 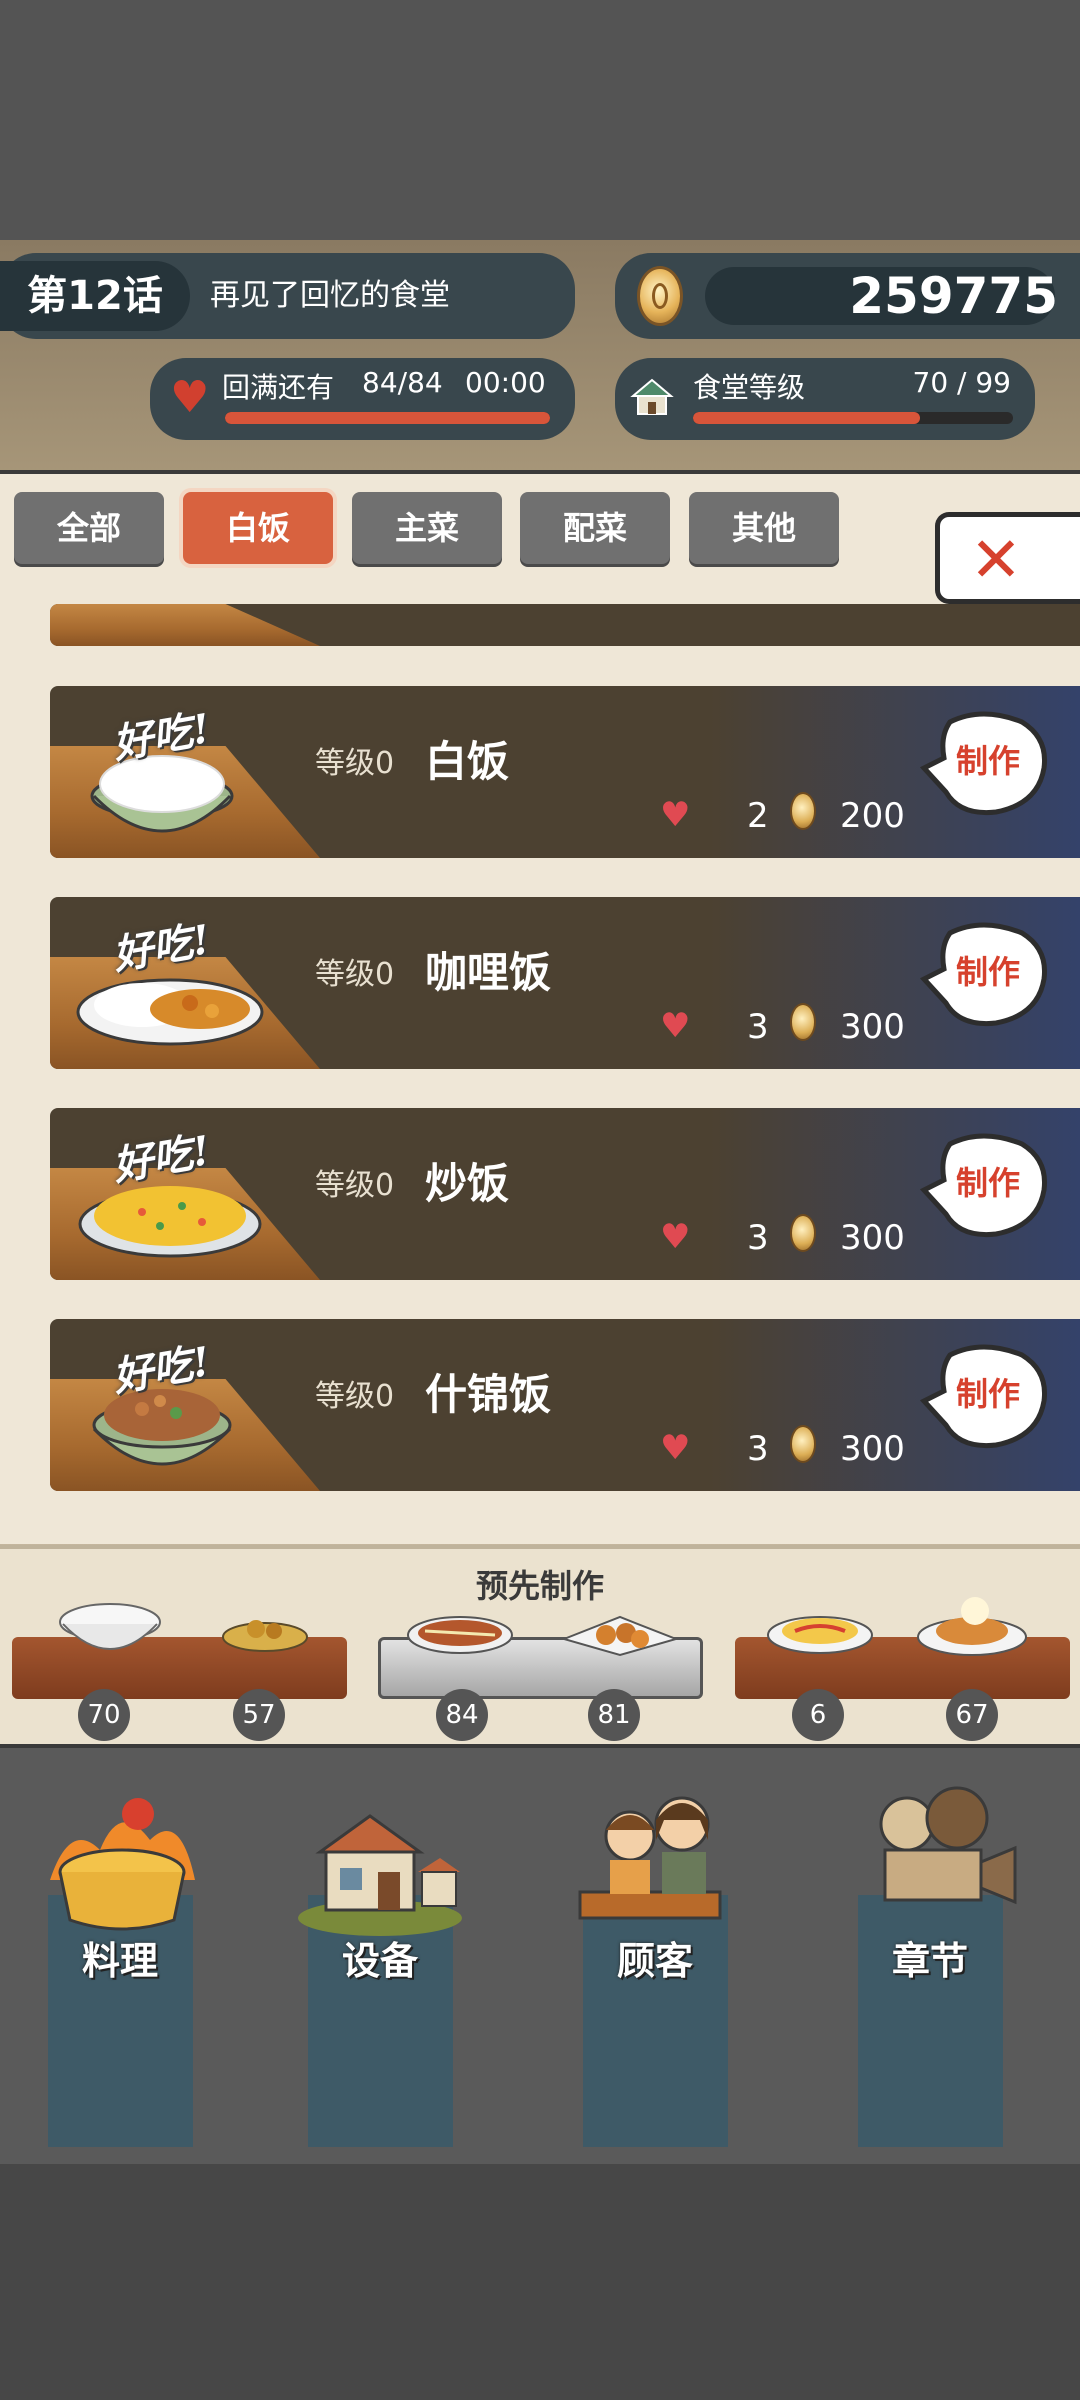 I want to click on nav-customers-label: 顾客, so click(x=654, y=1961).